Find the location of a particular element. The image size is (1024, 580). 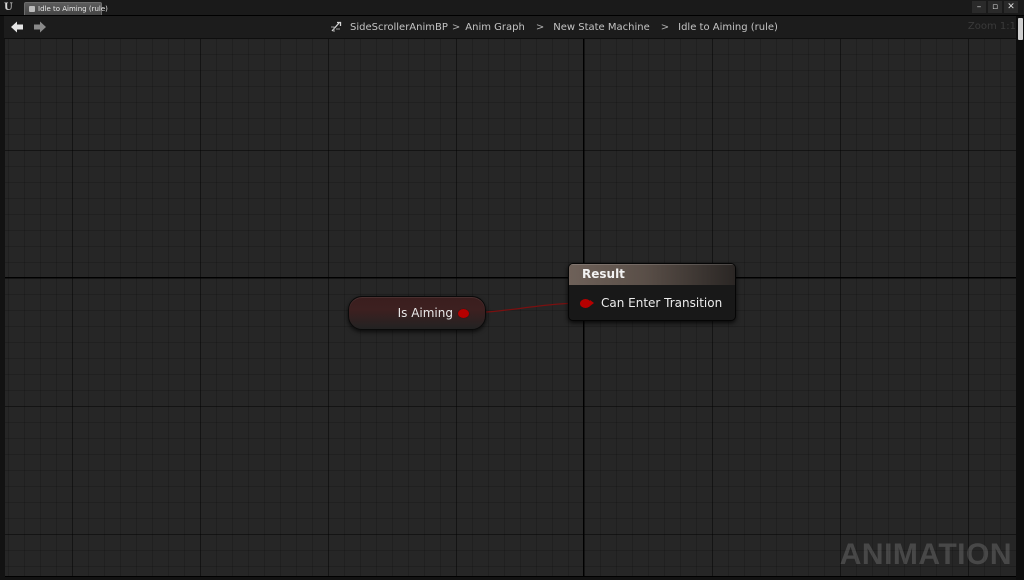

vertical-scrollbar-track is located at coordinates (1020, 298).